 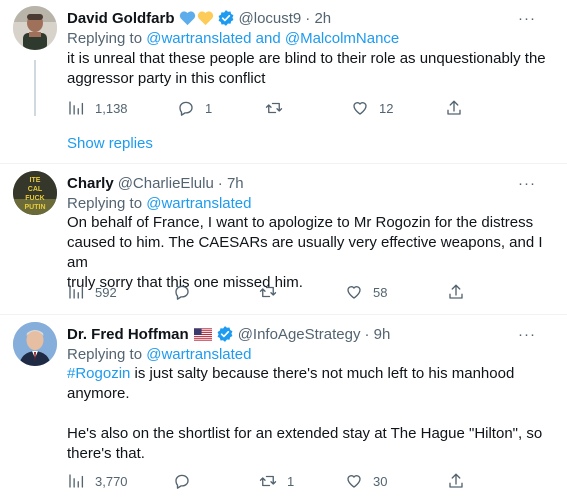 What do you see at coordinates (299, 334) in the screenshot?
I see `author-handle: @InfoAgeStrategy` at bounding box center [299, 334].